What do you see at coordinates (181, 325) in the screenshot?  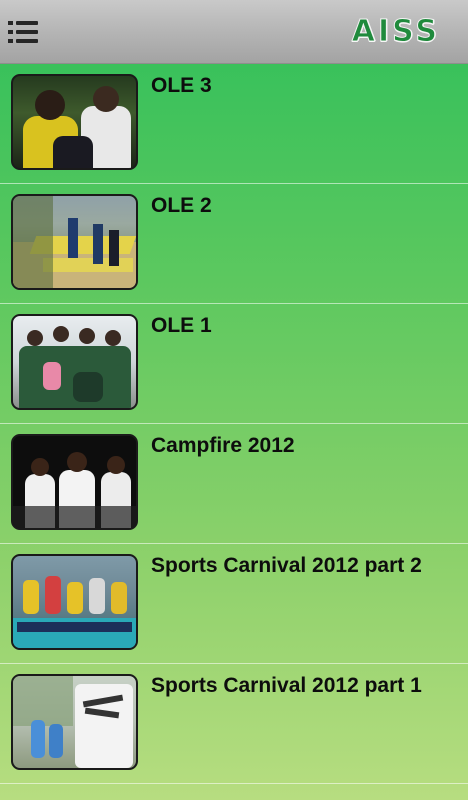 I see `album-title: OLE 1` at bounding box center [181, 325].